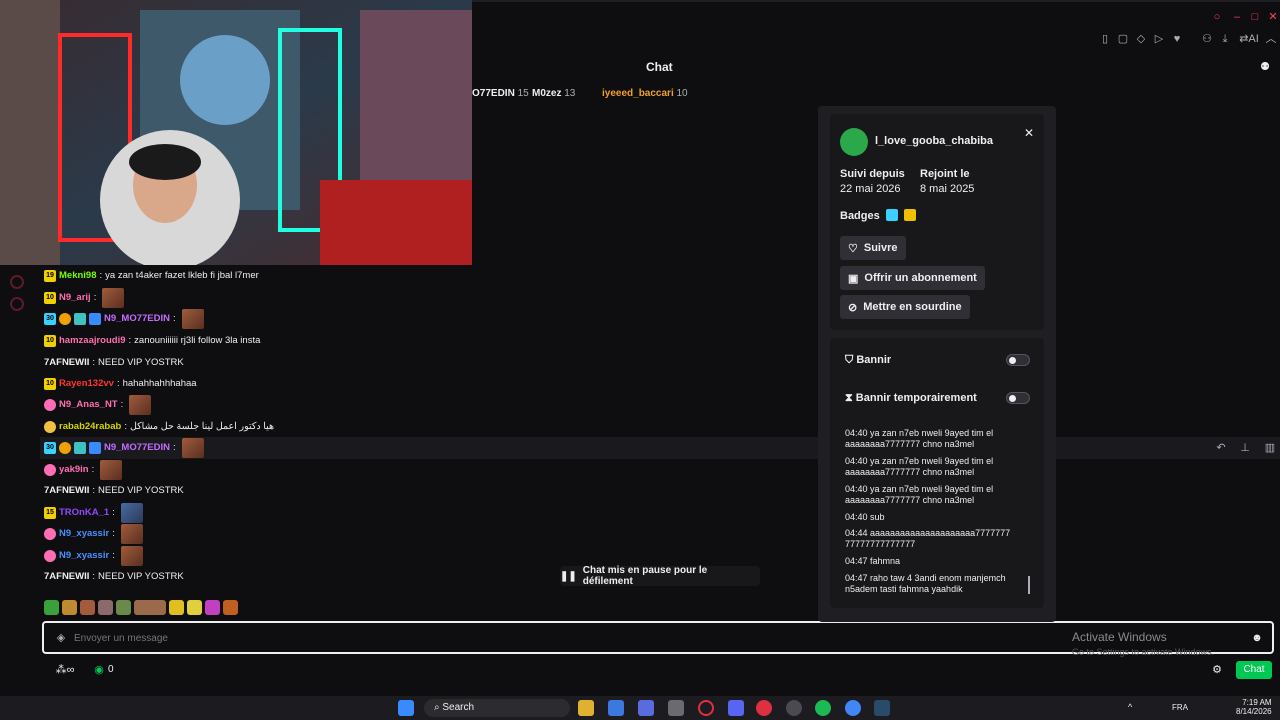 The height and width of the screenshot is (720, 1280). Describe the element at coordinates (645, 93) in the screenshot. I see `leaderboard-entry: iyeeed_baccari 10` at that location.